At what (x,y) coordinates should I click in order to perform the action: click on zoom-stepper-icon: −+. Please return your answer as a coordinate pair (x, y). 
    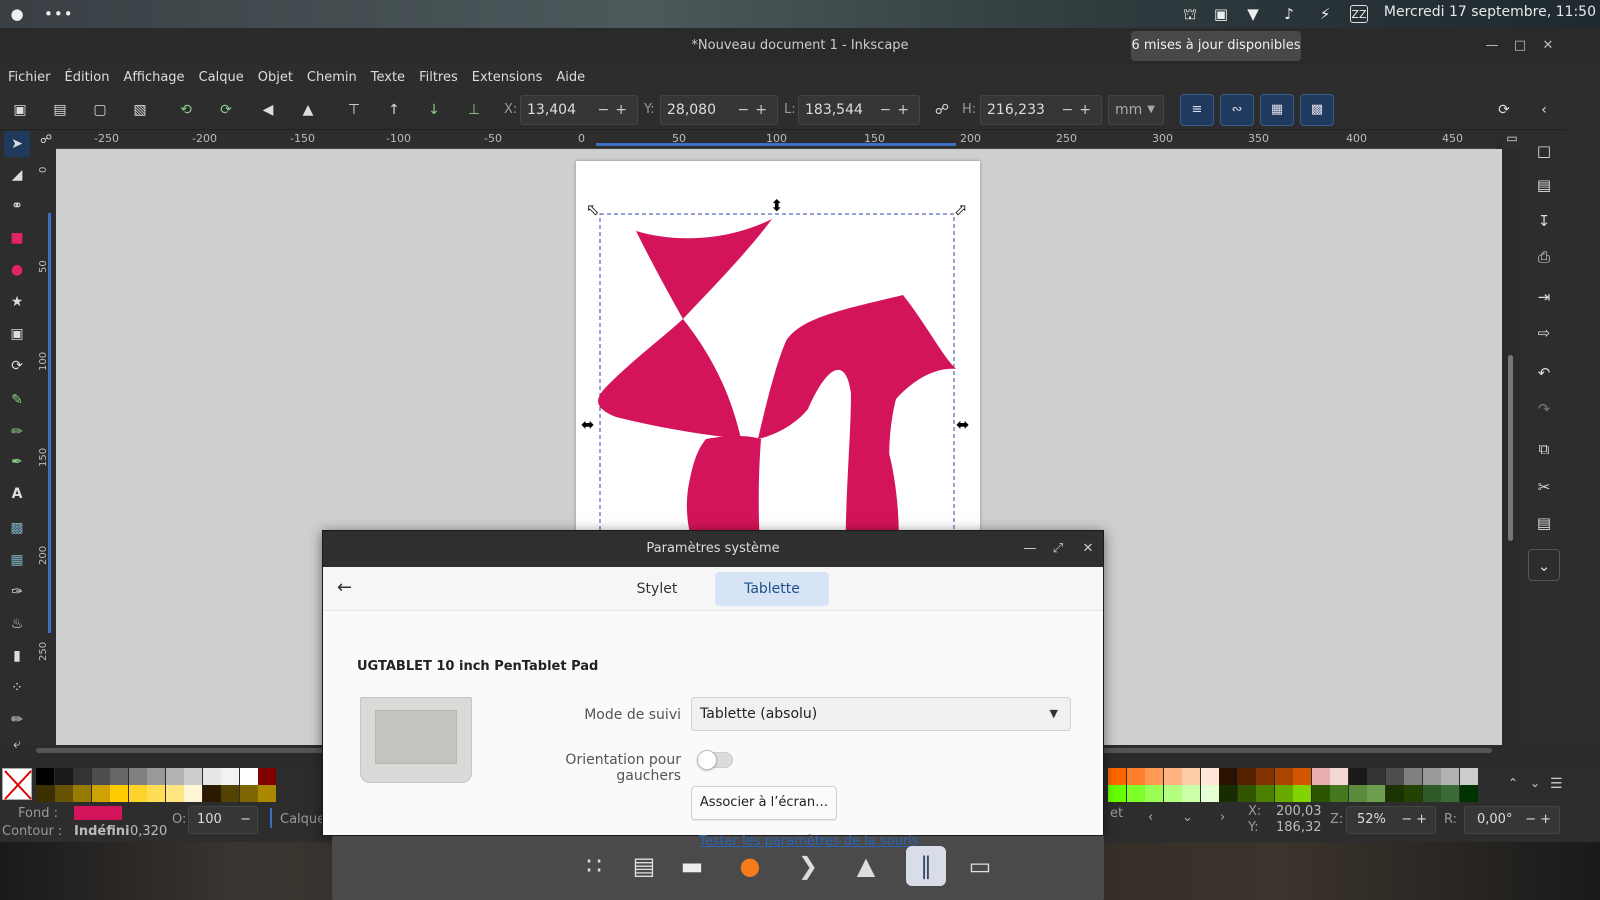
    Looking at the image, I should click on (1416, 820).